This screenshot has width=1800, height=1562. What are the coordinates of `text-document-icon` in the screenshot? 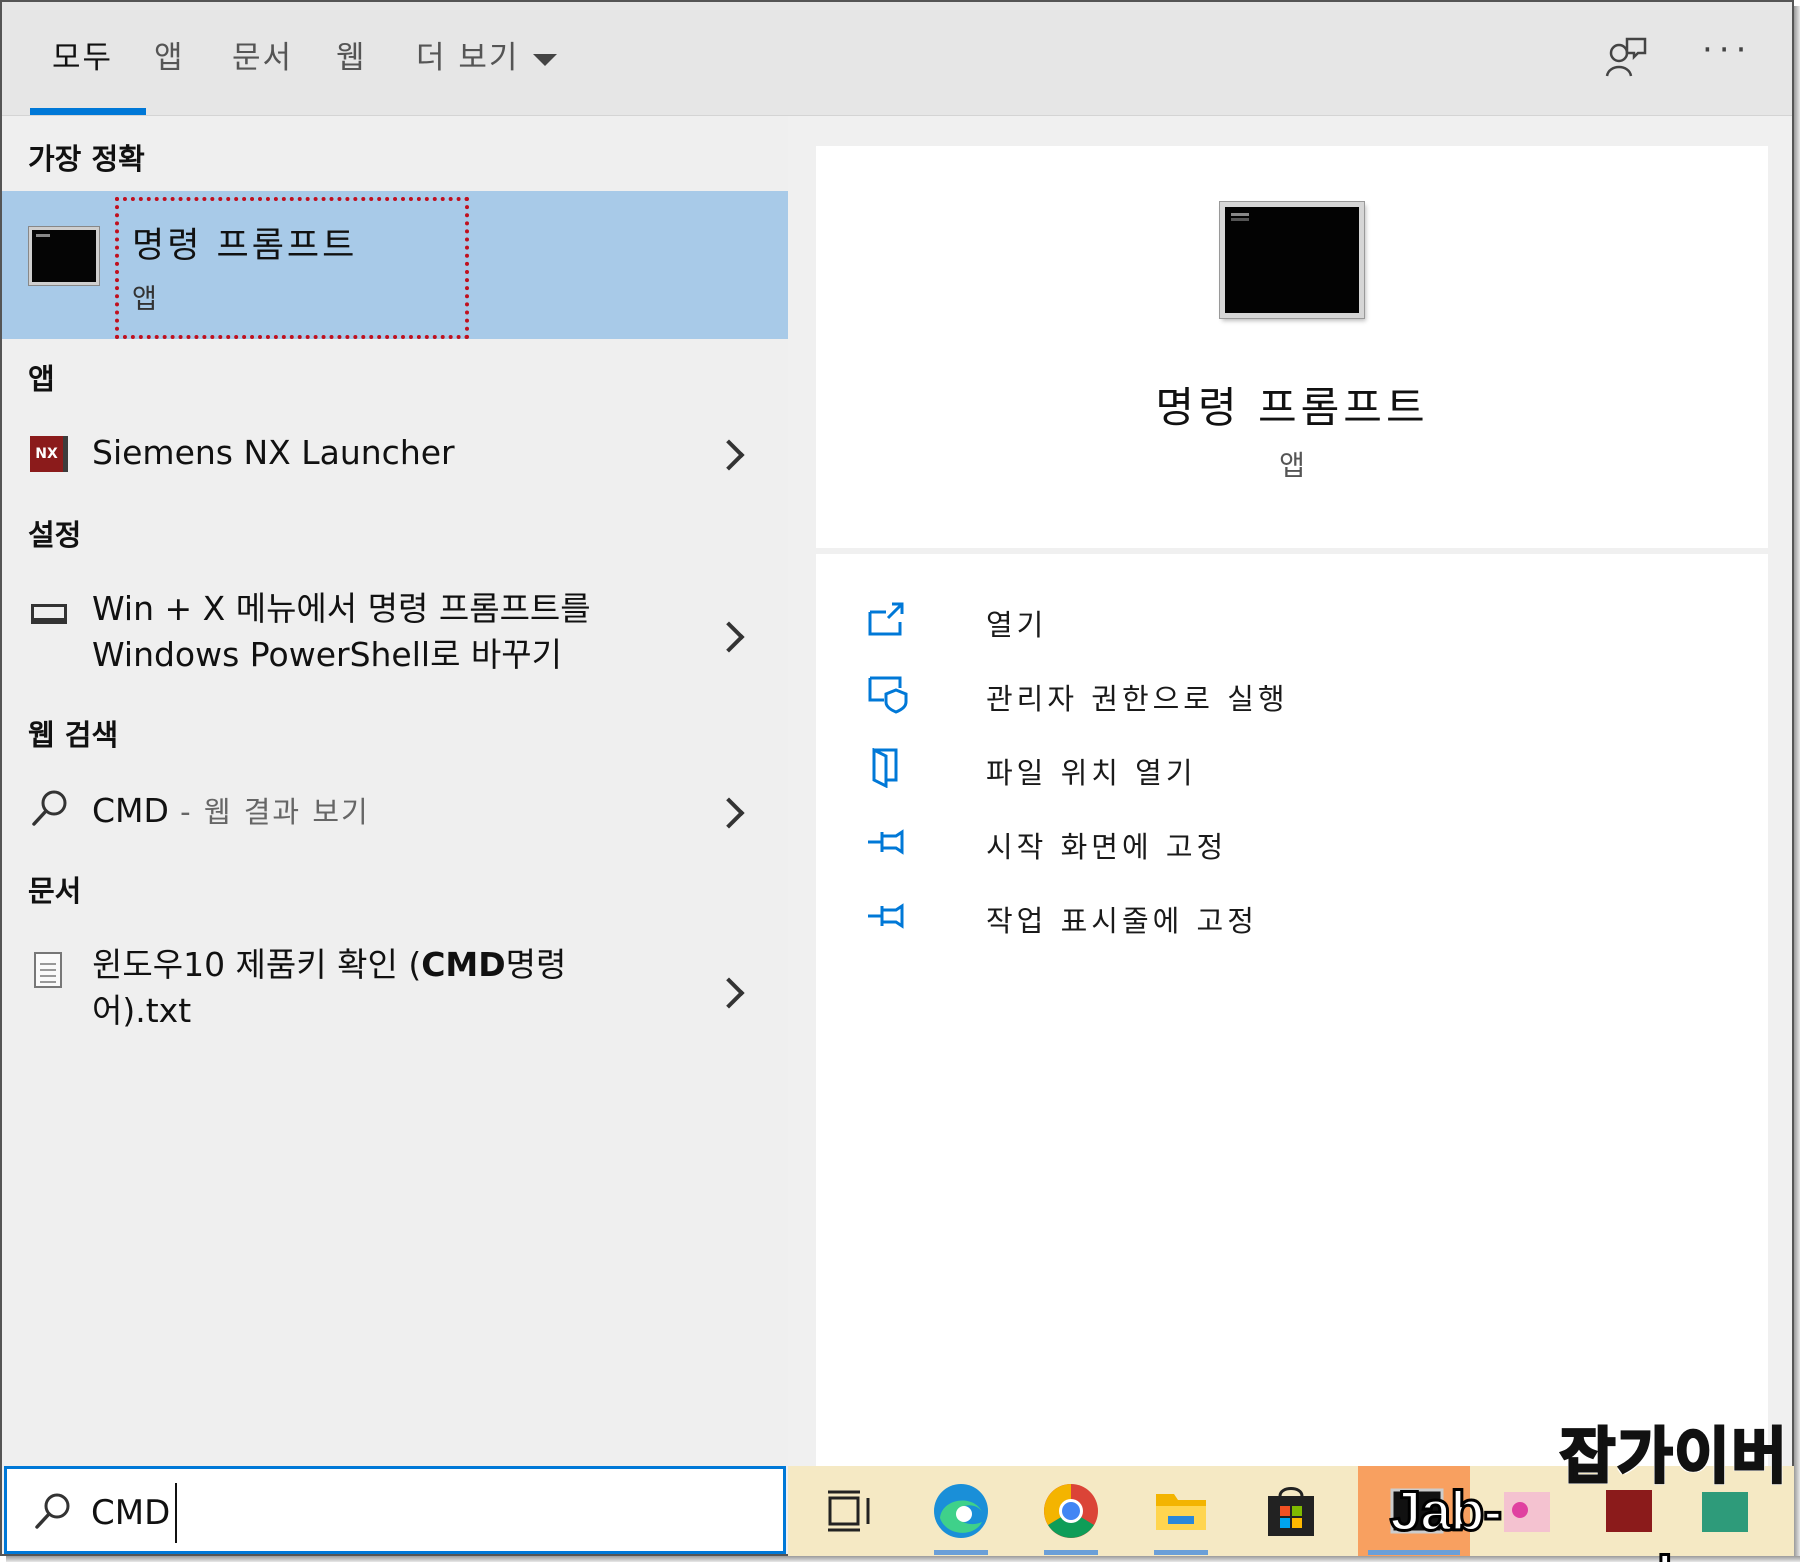 It's located at (48, 970).